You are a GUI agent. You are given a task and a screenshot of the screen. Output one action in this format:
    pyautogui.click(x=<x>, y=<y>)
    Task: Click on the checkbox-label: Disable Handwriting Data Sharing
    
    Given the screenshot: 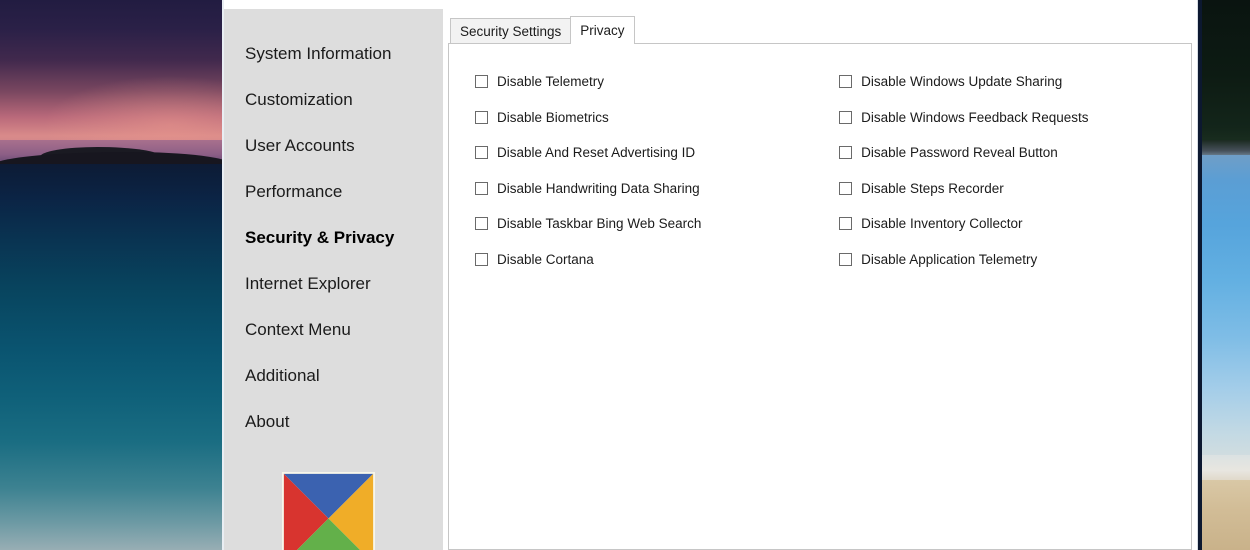 What is the action you would take?
    pyautogui.click(x=598, y=188)
    